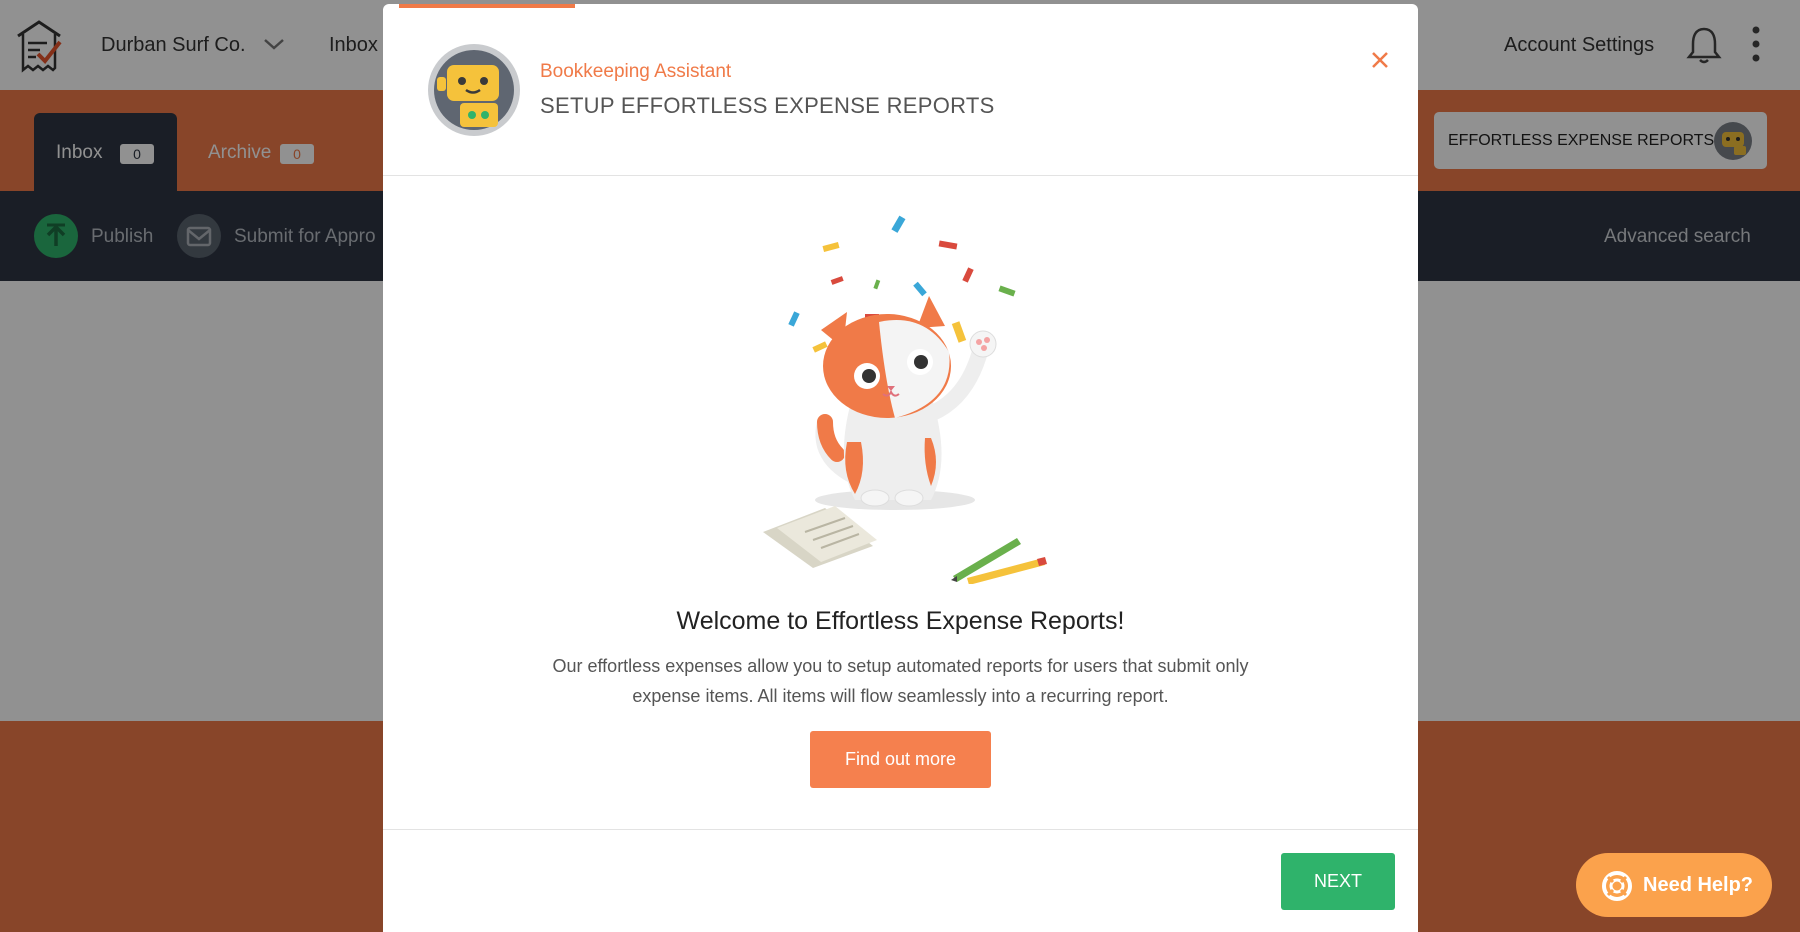 This screenshot has width=1800, height=932. I want to click on modal-footer-divider, so click(900, 829).